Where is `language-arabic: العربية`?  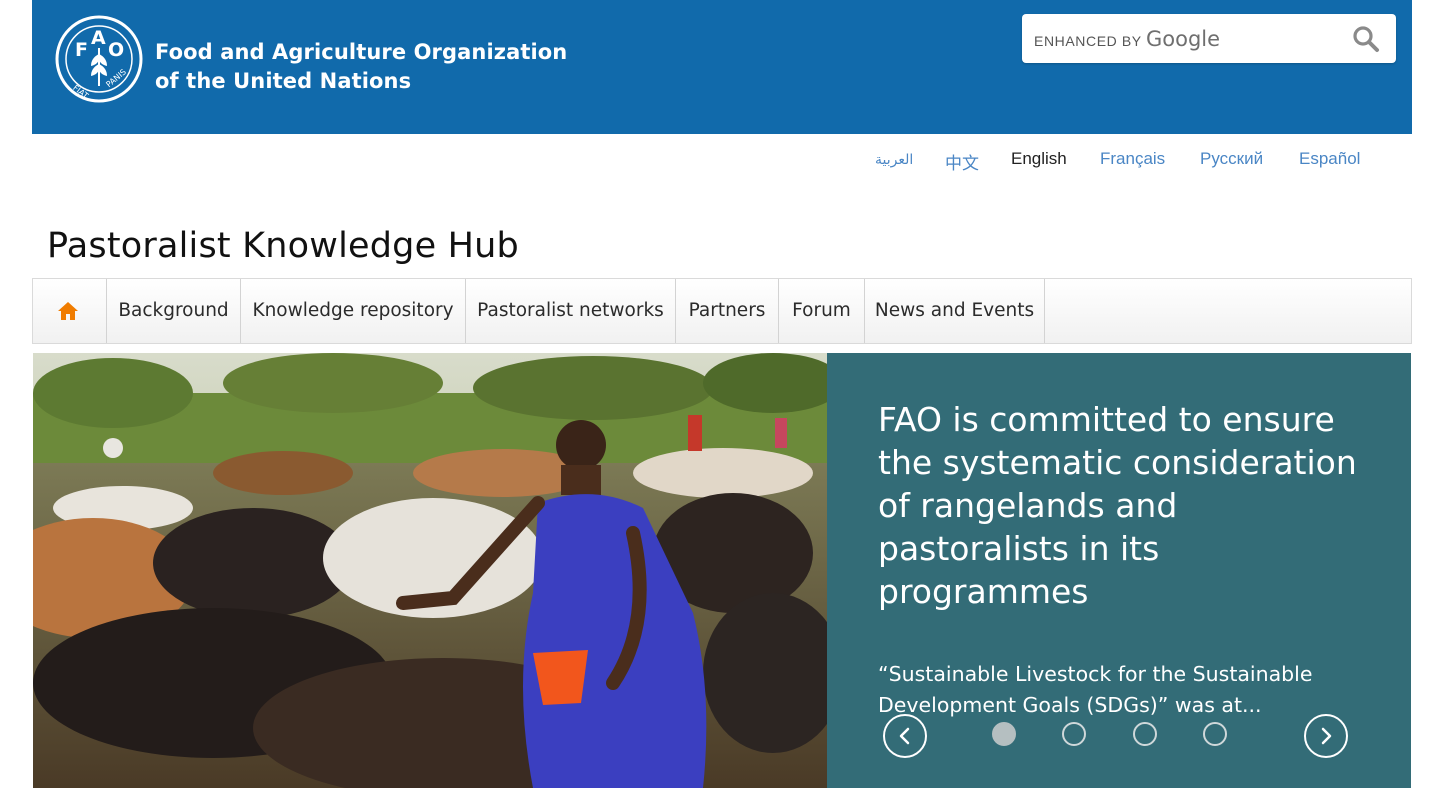
language-arabic: العربية is located at coordinates (894, 159).